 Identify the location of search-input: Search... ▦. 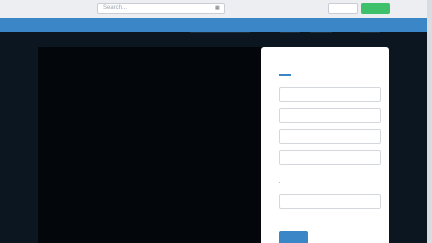
(161, 8).